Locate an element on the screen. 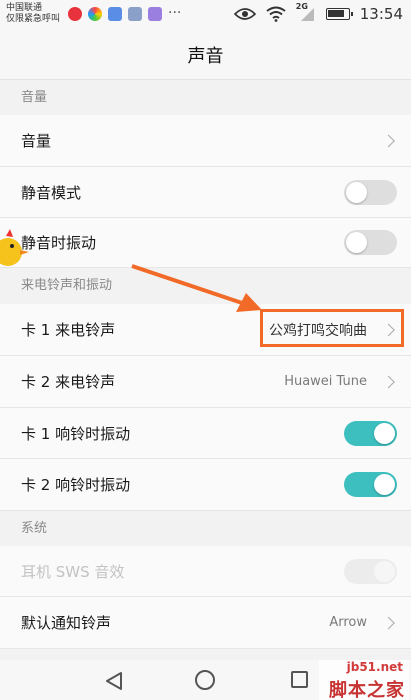 The image size is (411, 700). status-bar: 中国联通 仅限紧急呼叫 ··· 2G 13:54 is located at coordinates (205, 15).